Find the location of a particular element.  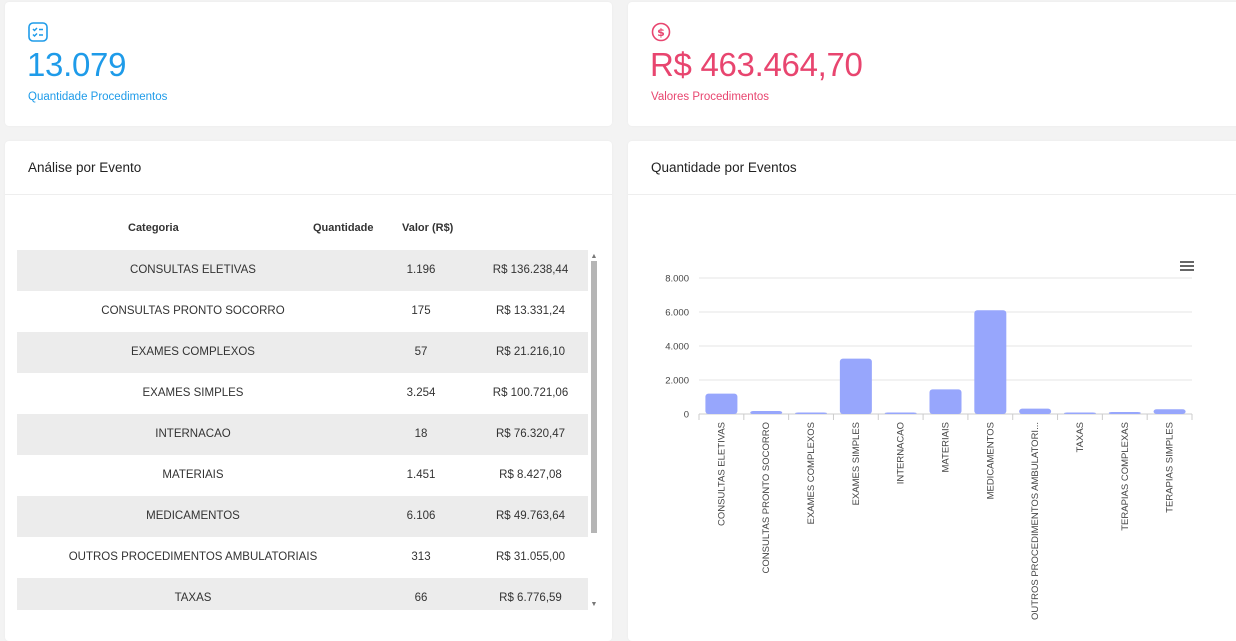

kpi-amount-value: R$ 463.464,70 is located at coordinates (756, 64).